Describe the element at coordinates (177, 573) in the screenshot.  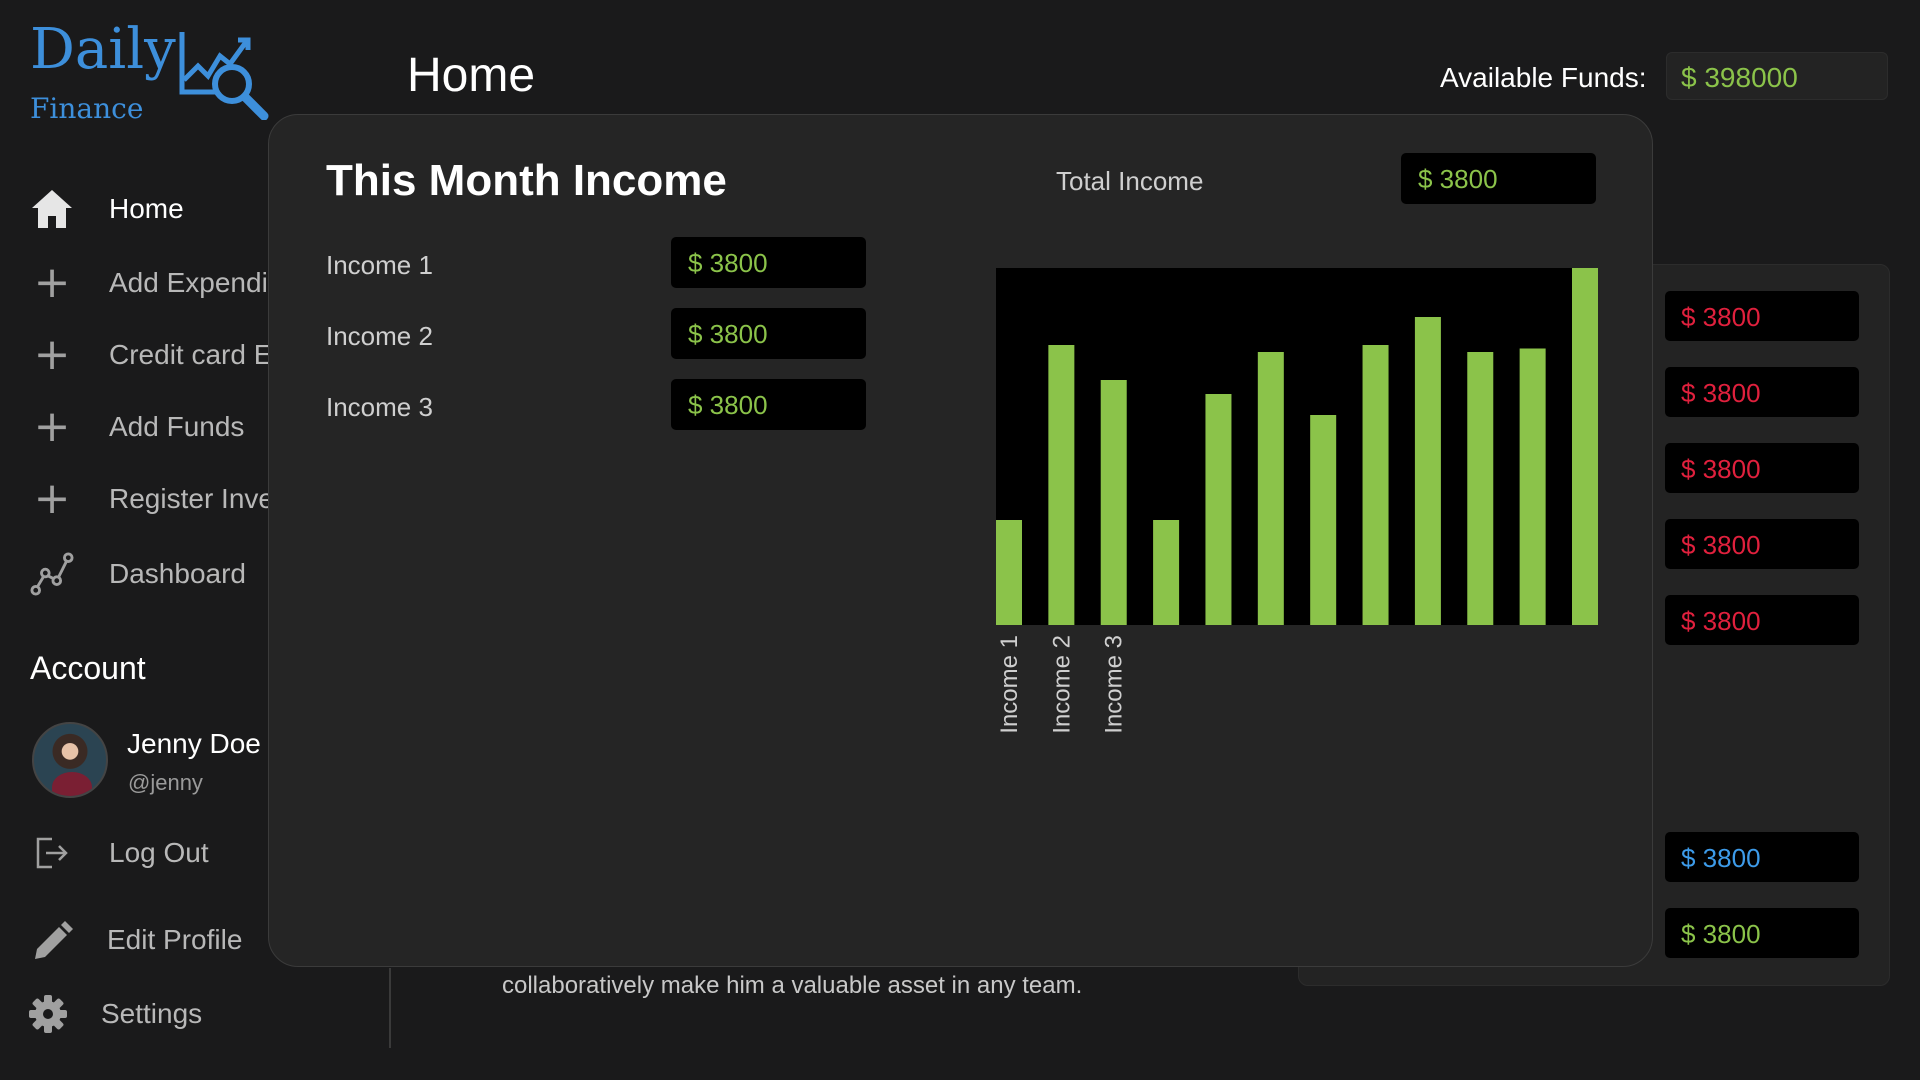
I see `sidebar-item-label: Dashboard` at that location.